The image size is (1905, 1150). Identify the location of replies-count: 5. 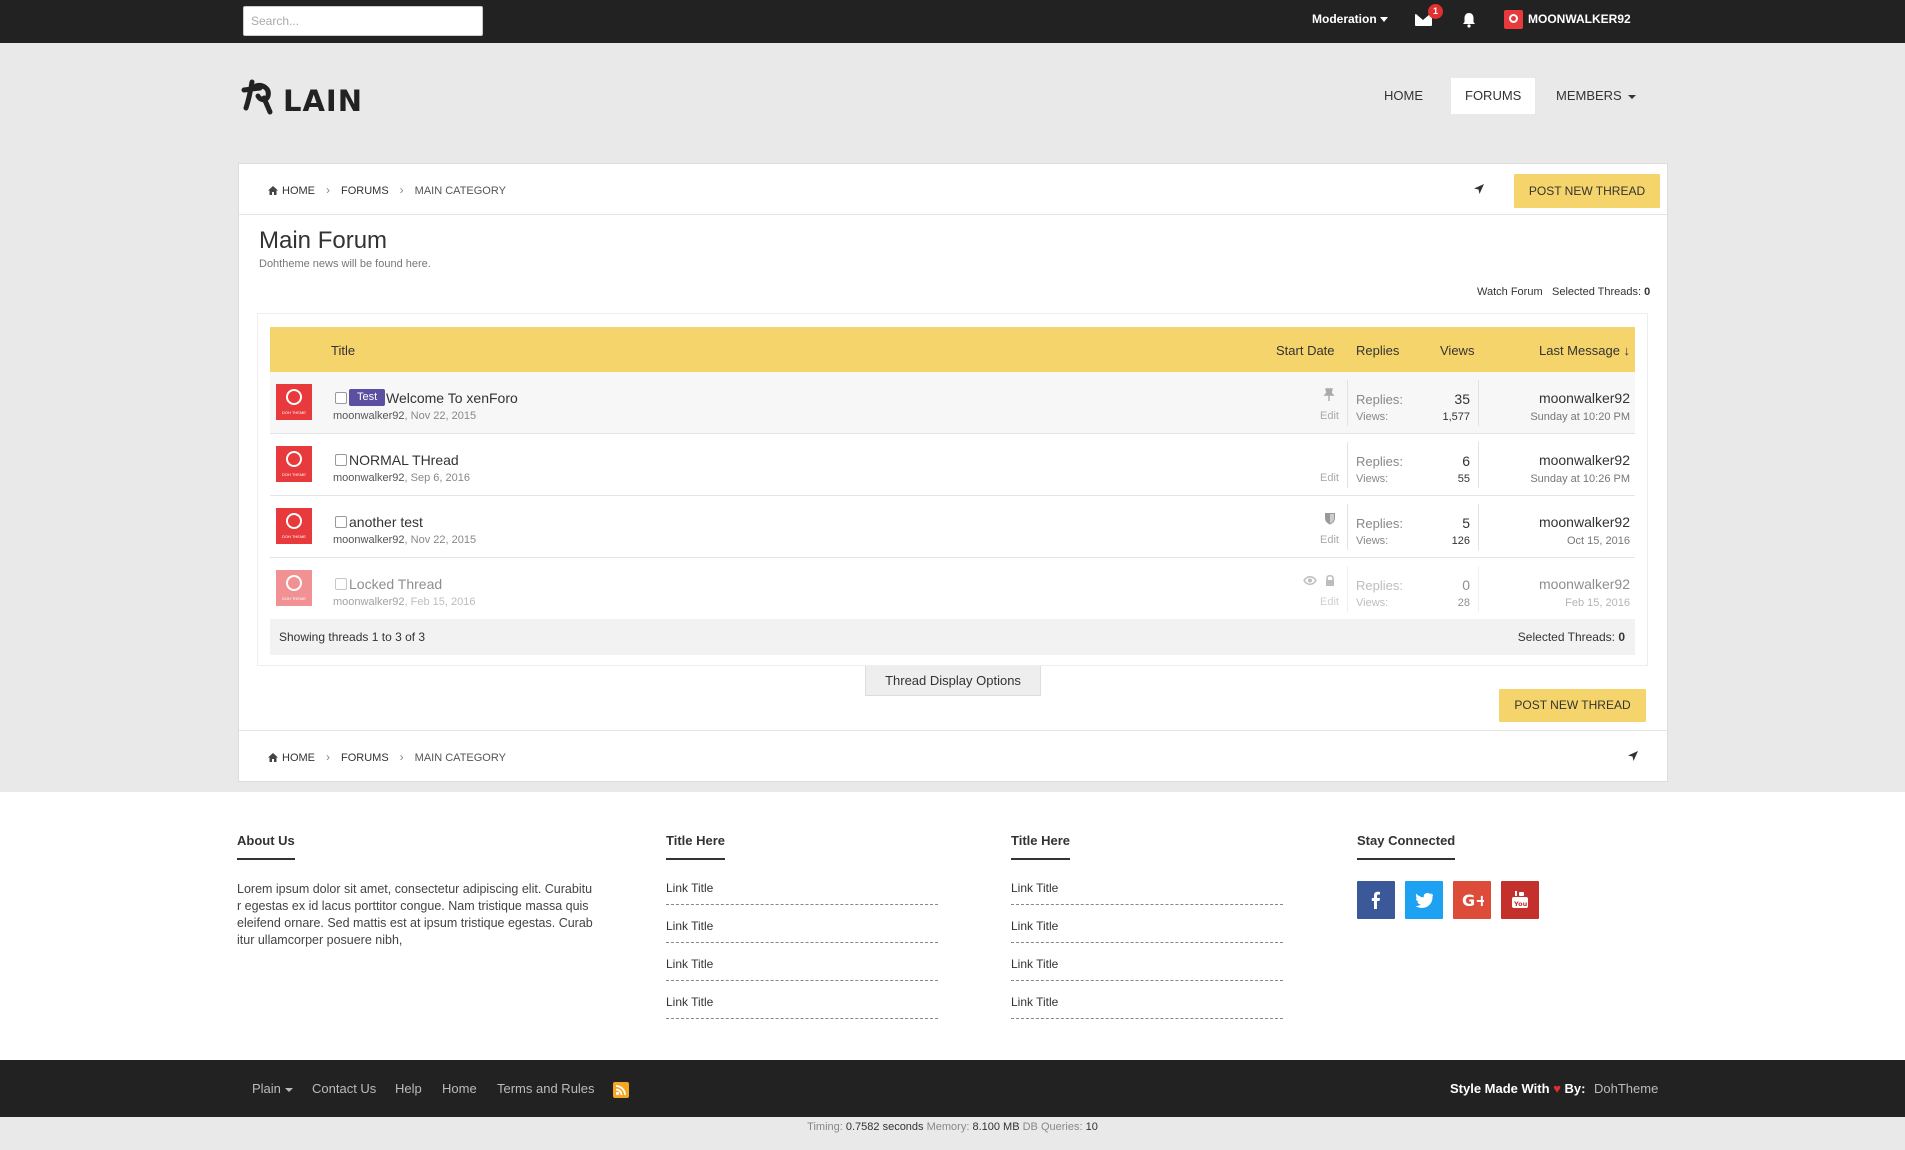
(1466, 523).